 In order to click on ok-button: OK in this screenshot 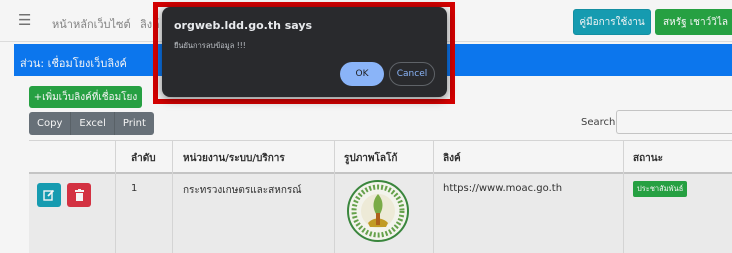, I will do `click(362, 74)`.